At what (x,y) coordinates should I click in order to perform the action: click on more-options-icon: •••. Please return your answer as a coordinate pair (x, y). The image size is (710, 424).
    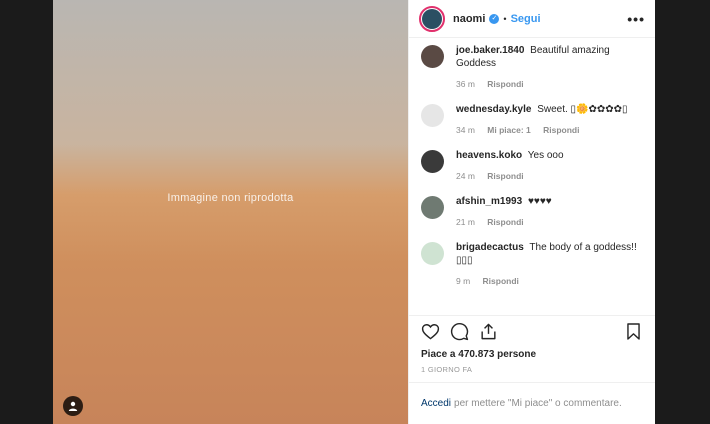
    Looking at the image, I should click on (636, 19).